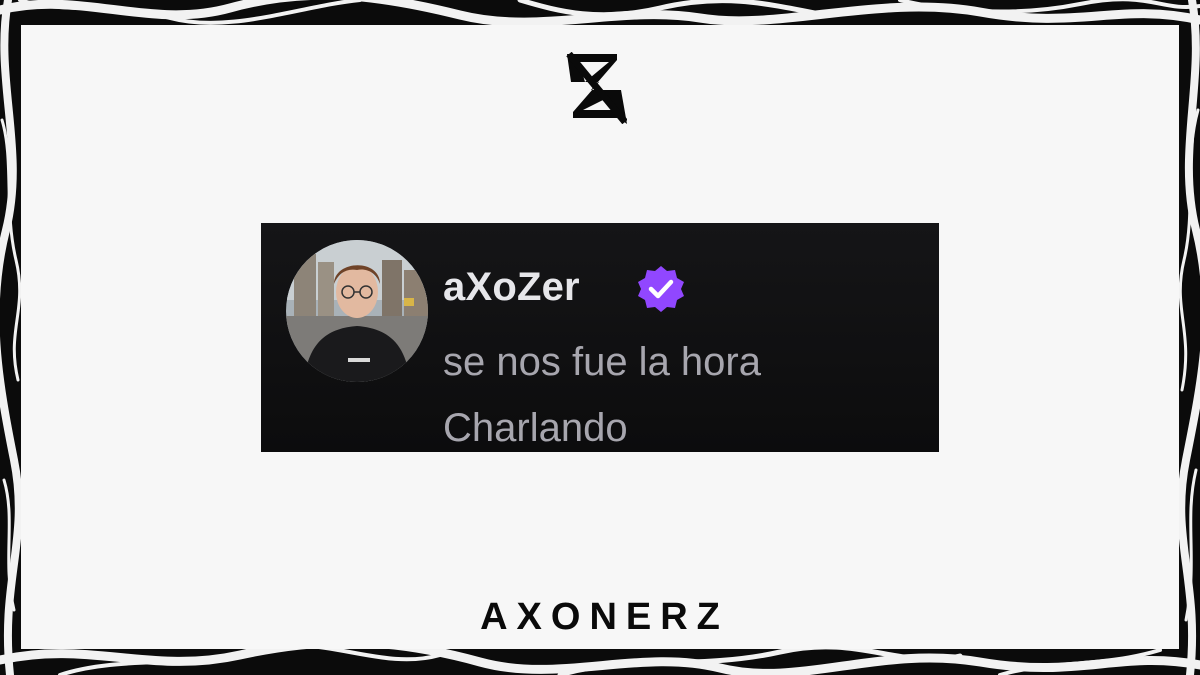 Image resolution: width=1200 pixels, height=675 pixels. Describe the element at coordinates (661, 289) in the screenshot. I see `verified-badge-icon` at that location.